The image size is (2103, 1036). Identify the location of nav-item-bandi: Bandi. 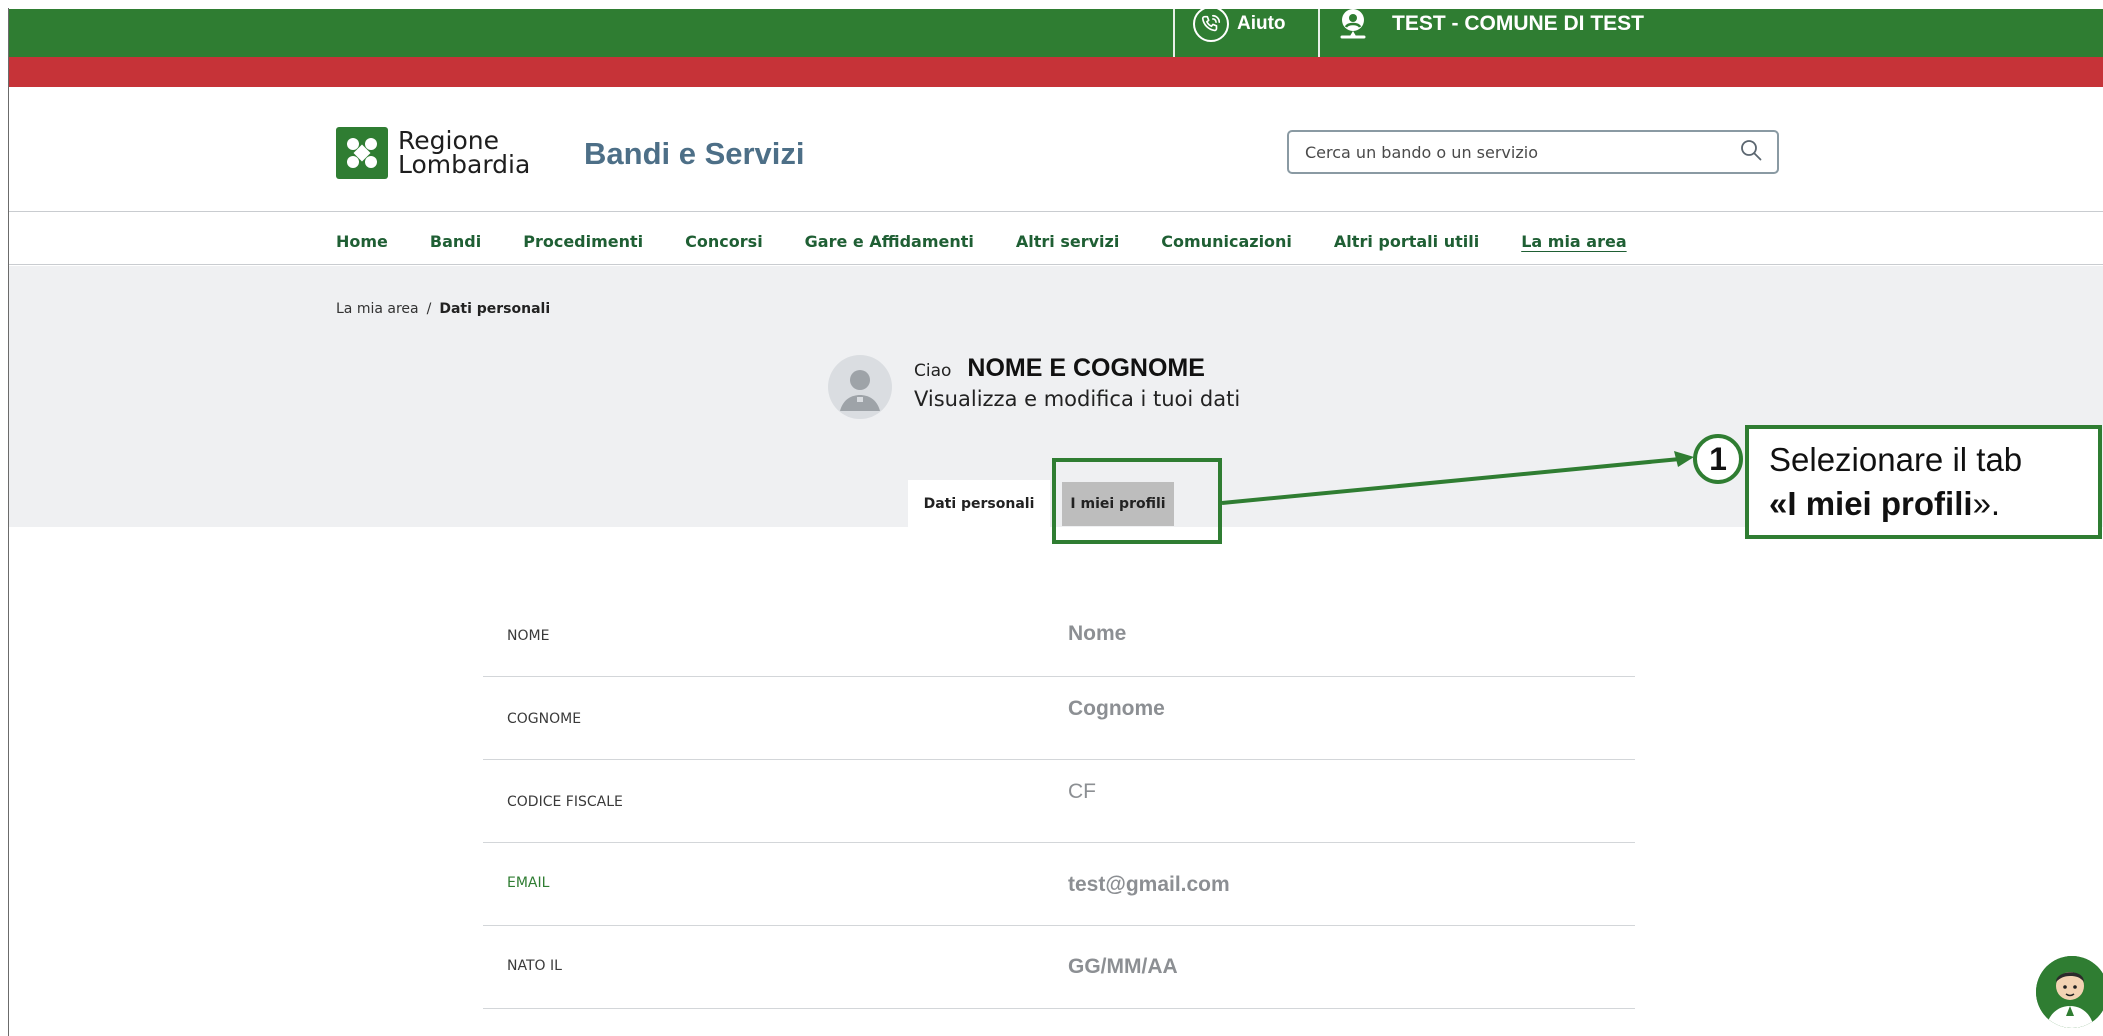
(455, 241).